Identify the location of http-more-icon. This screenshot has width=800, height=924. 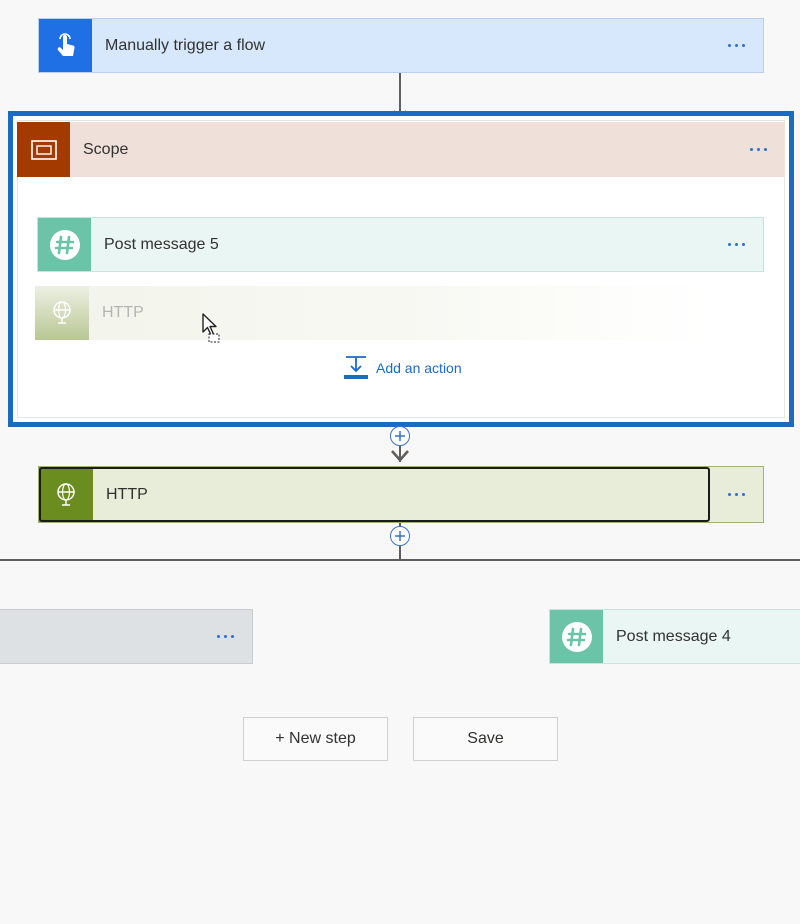
(736, 494).